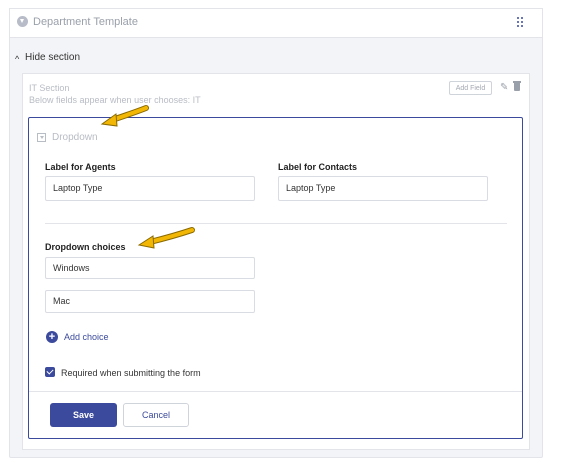 The image size is (566, 470). Describe the element at coordinates (520, 22) in the screenshot. I see `drag-handle-icon` at that location.